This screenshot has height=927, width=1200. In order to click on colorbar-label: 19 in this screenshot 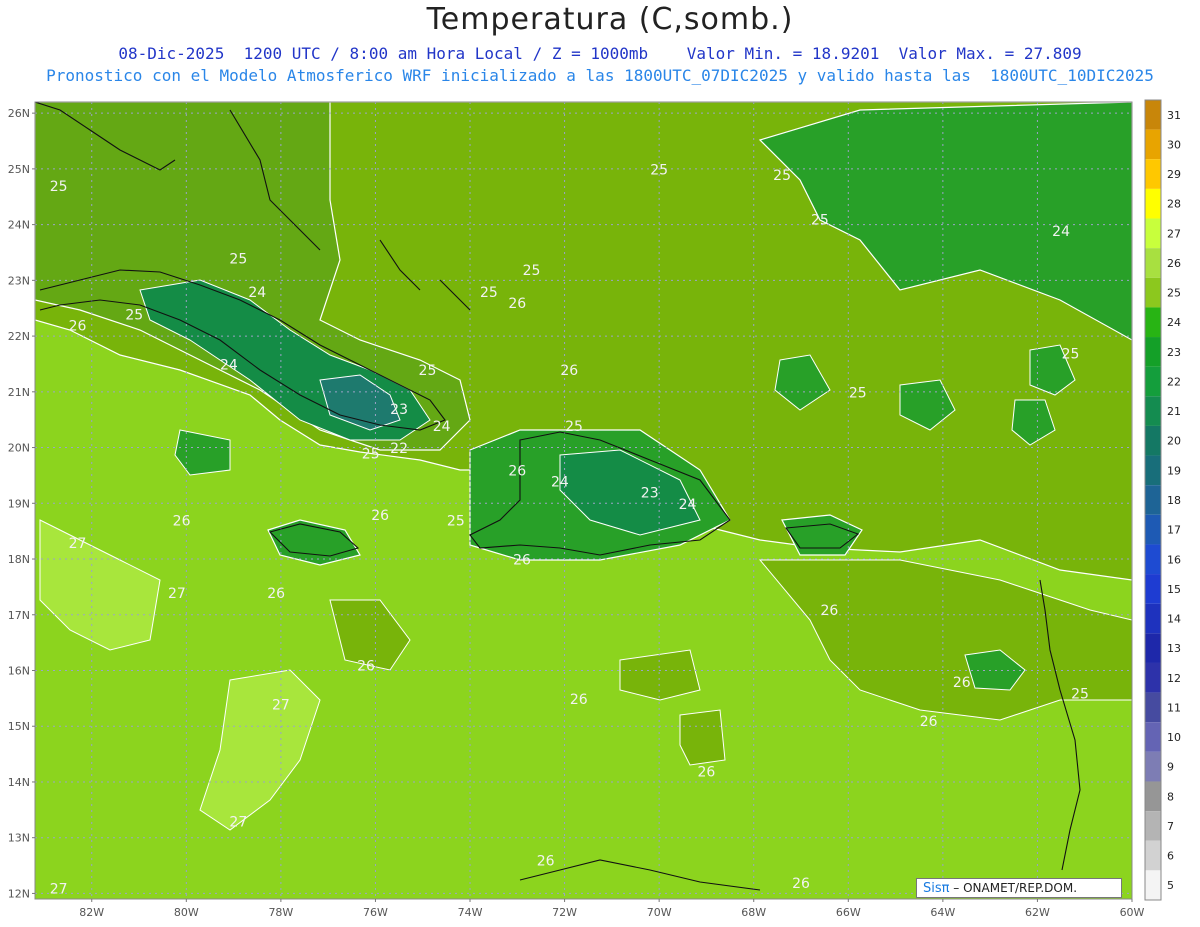, I will do `click(1174, 470)`.